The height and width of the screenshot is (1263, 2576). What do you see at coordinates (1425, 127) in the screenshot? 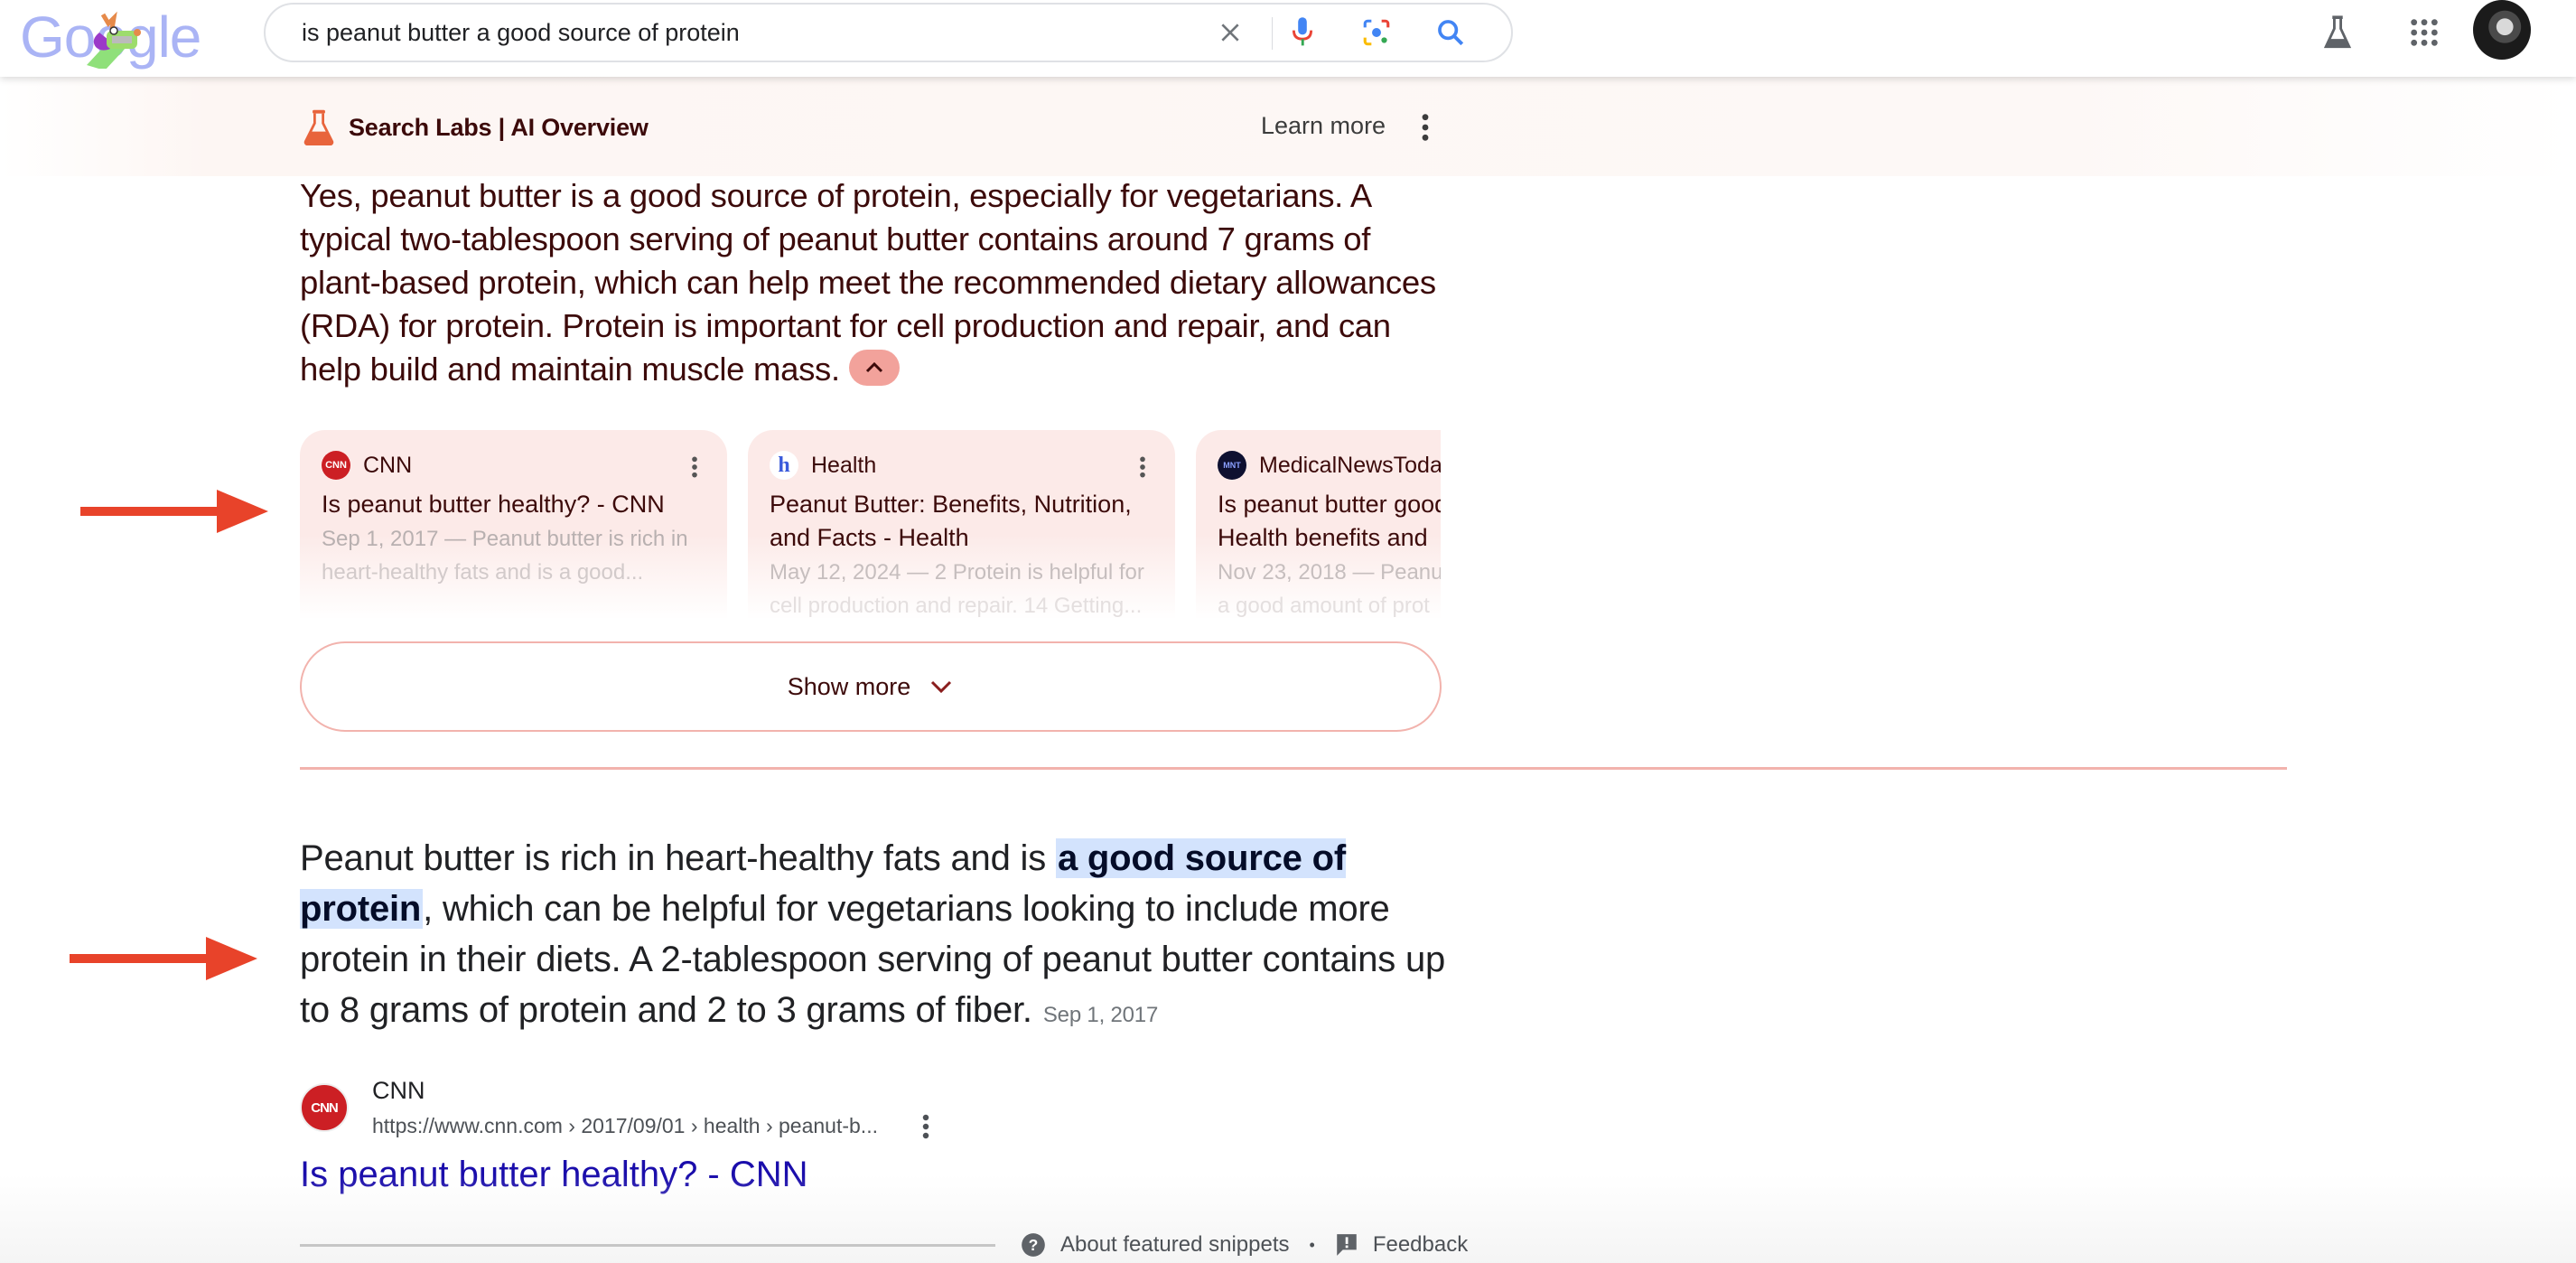
I see `more-options-icon` at bounding box center [1425, 127].